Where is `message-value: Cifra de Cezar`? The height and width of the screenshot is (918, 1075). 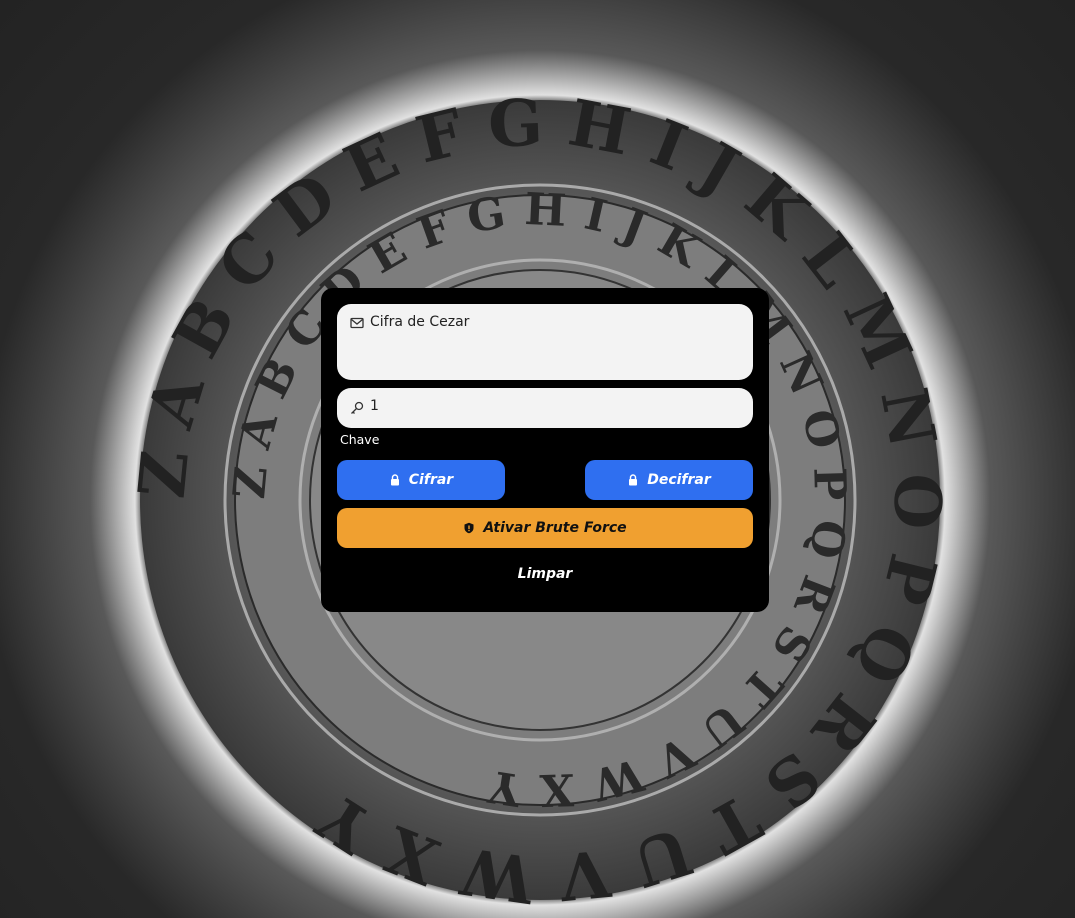 message-value: Cifra de Cezar is located at coordinates (420, 322).